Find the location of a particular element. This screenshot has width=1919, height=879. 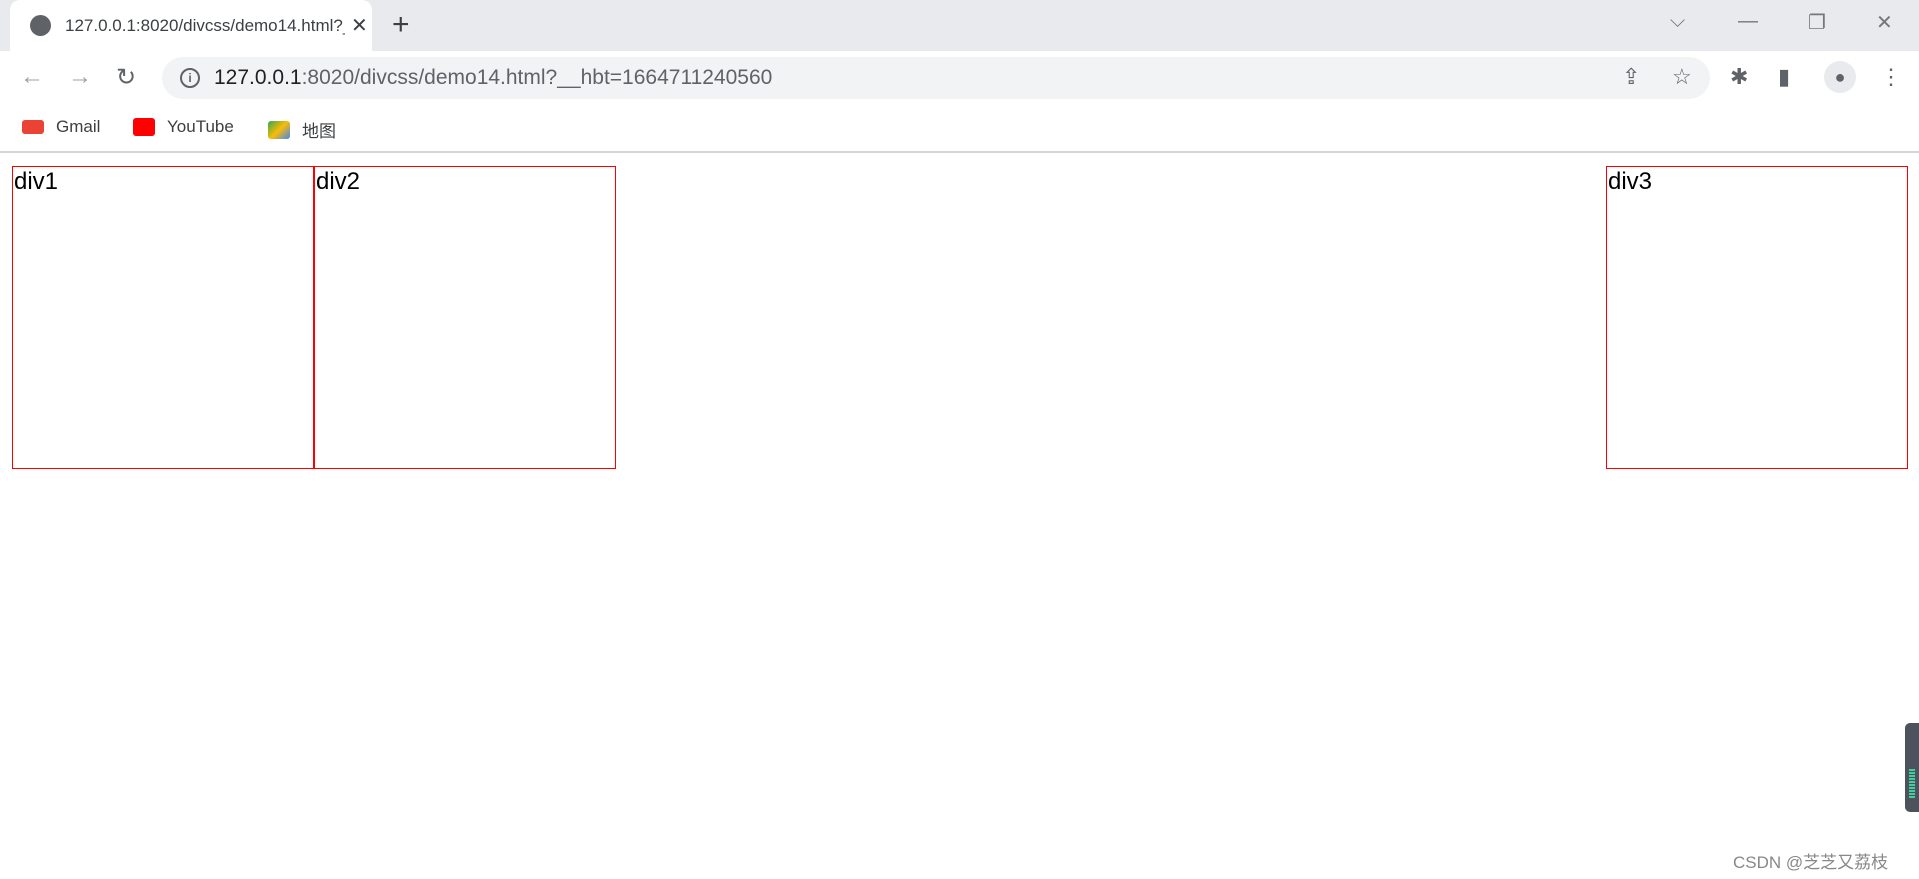

profile-avatar: ● is located at coordinates (1840, 77).